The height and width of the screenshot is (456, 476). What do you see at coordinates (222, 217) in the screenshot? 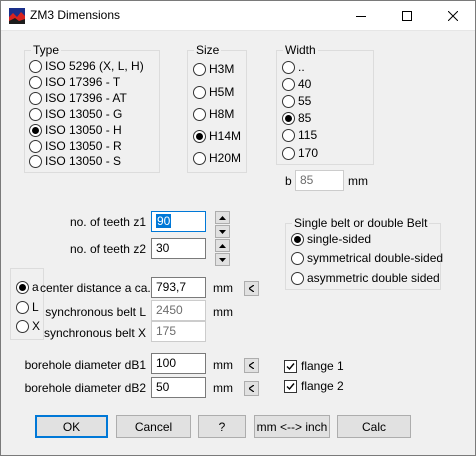
I see `teeth-spin-up` at bounding box center [222, 217].